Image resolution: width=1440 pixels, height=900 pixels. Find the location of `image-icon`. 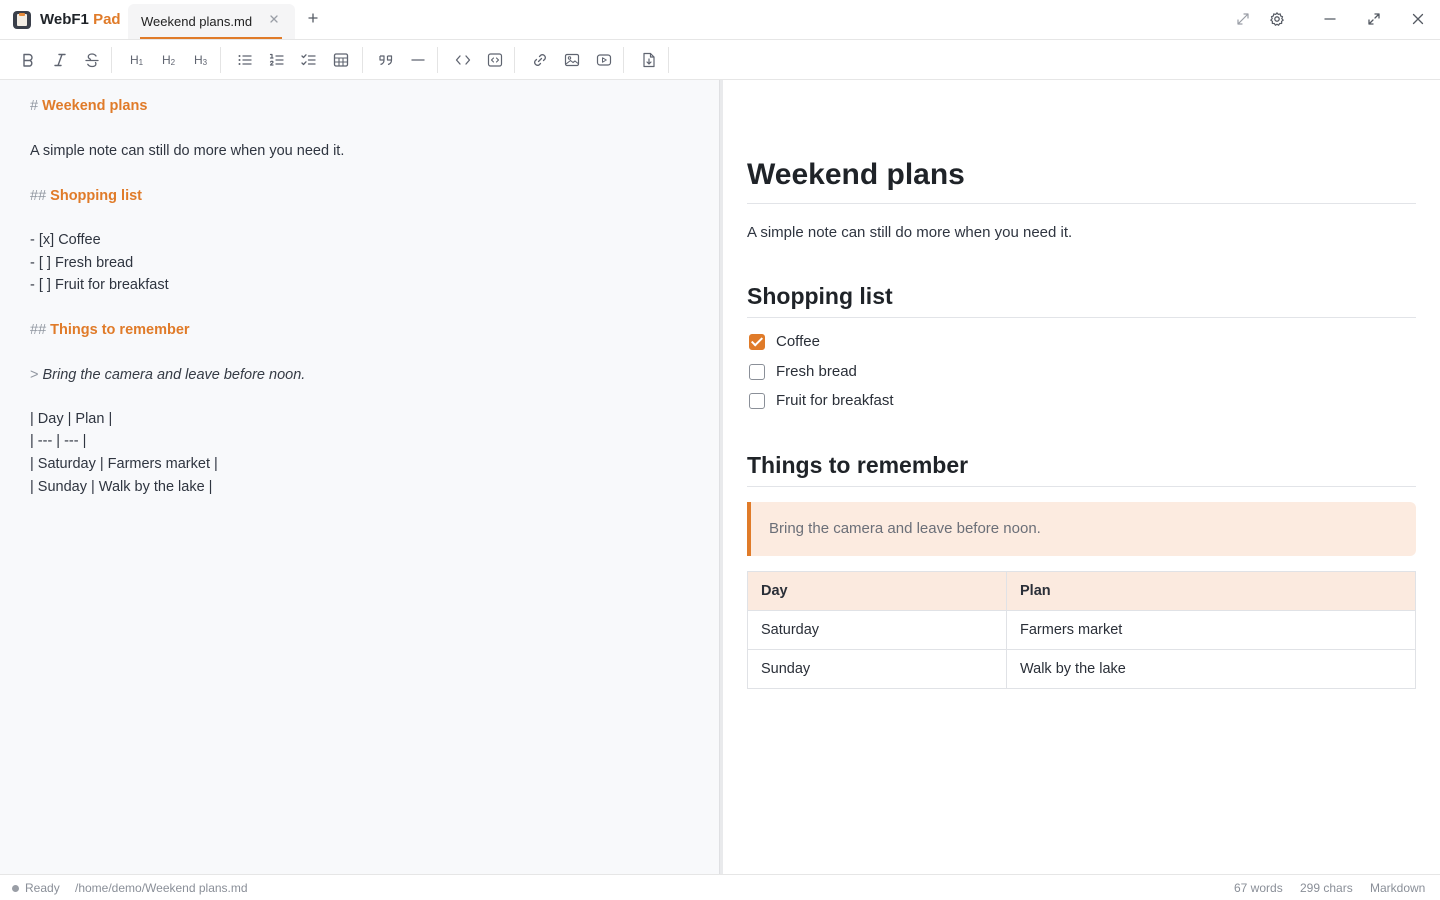

image-icon is located at coordinates (572, 60).